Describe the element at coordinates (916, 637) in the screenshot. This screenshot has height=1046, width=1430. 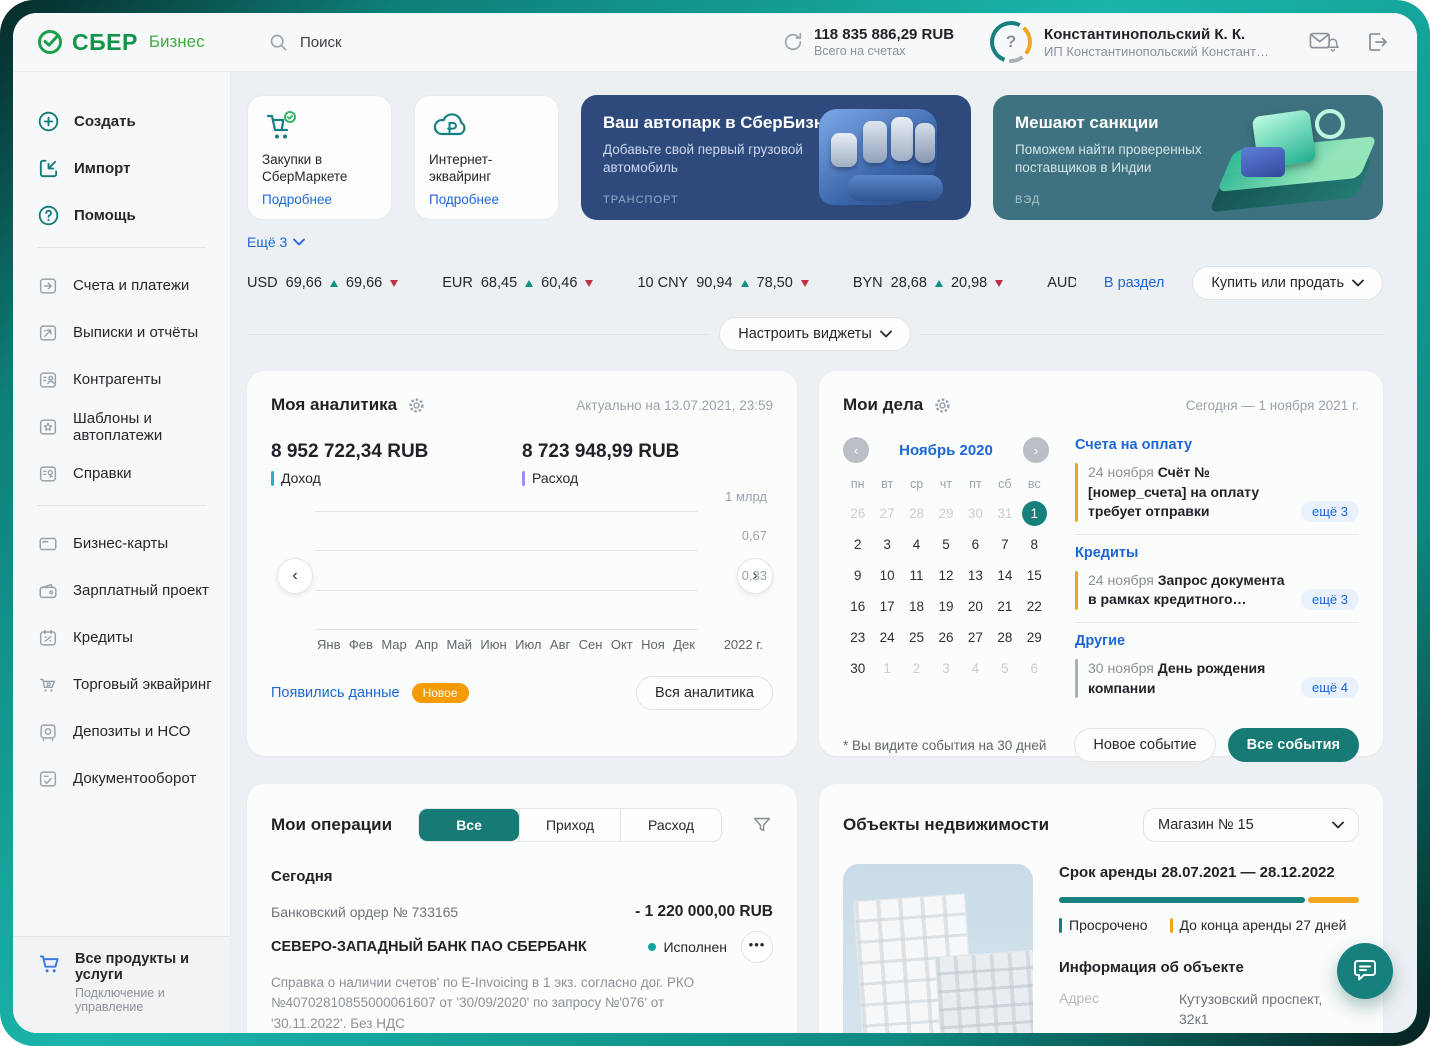
I see `calendar-day: 25` at that location.